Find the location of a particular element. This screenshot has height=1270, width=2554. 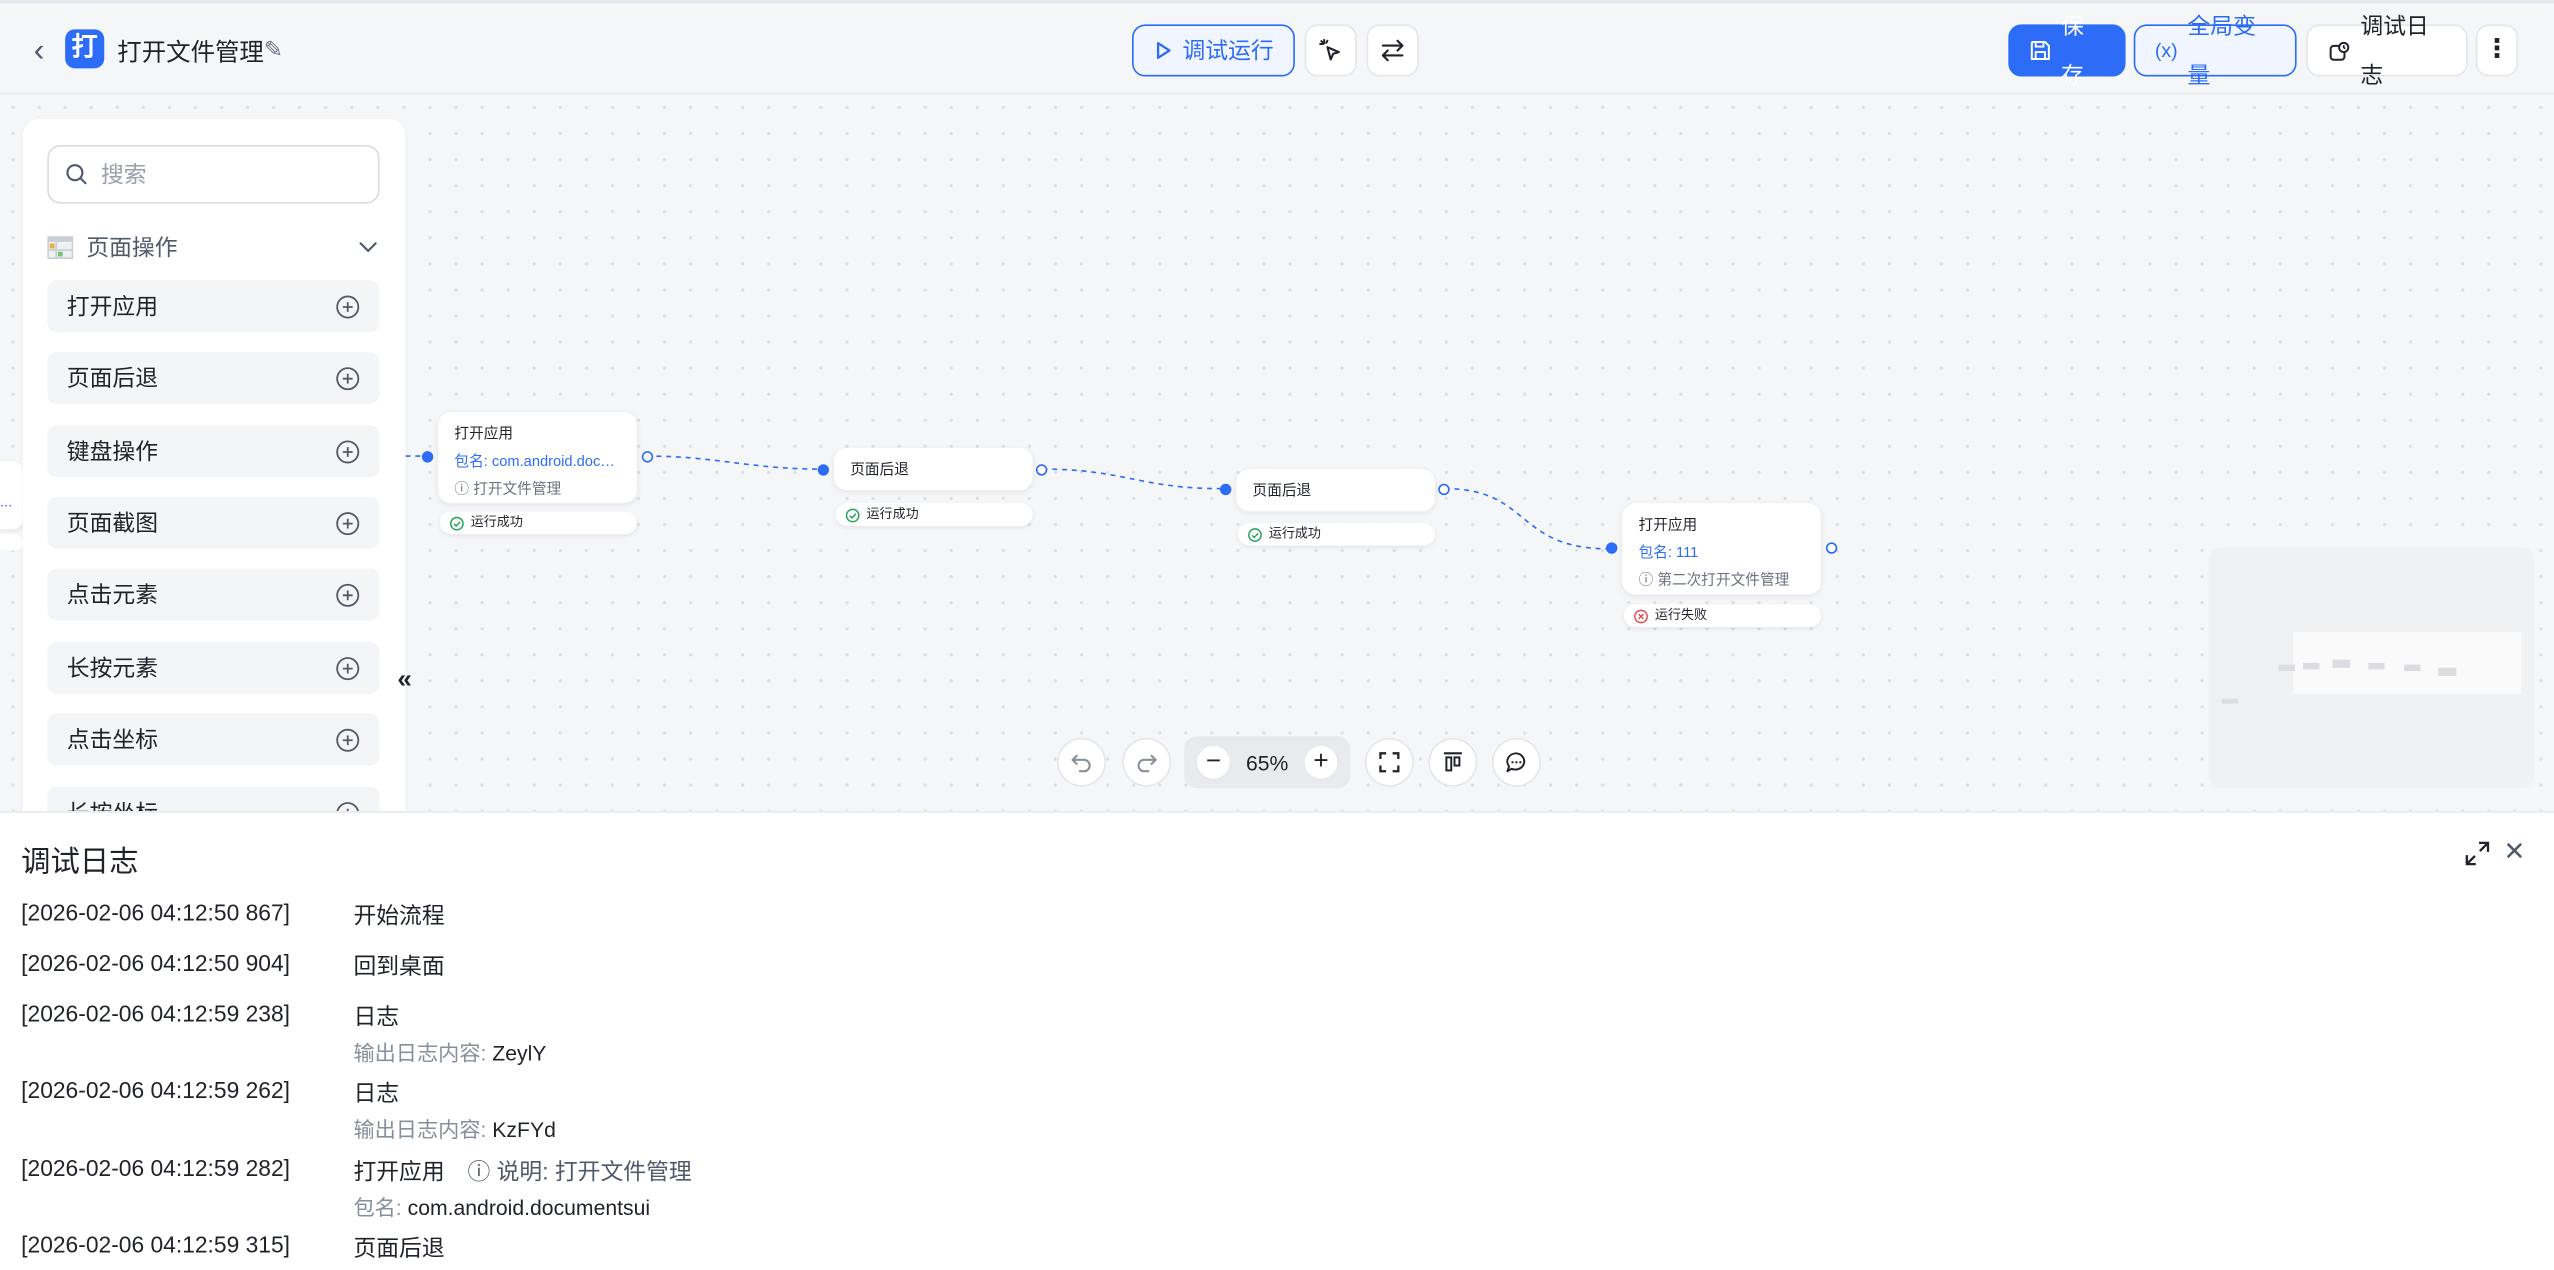

redo-button is located at coordinates (1147, 762).